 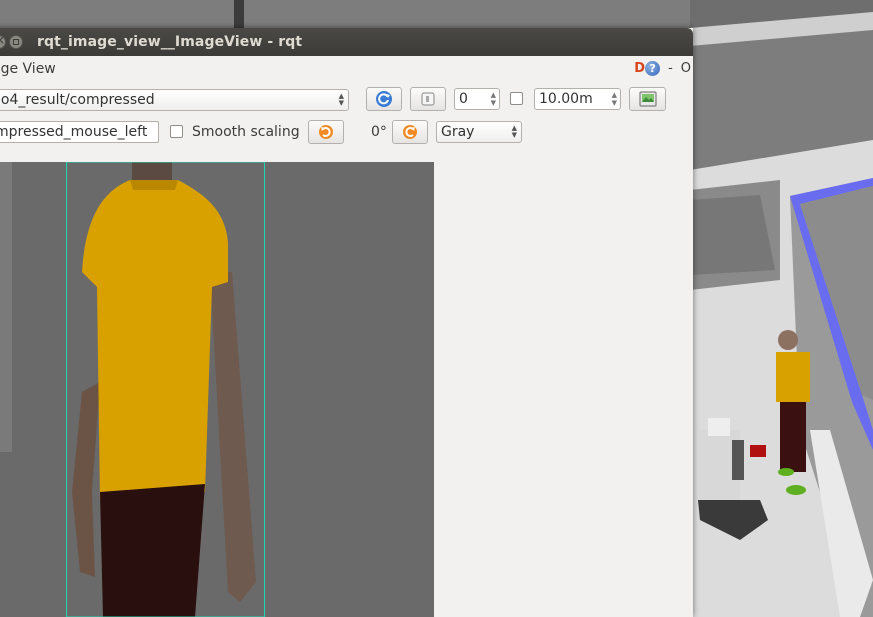 What do you see at coordinates (16, 42) in the screenshot?
I see `window-minimize-button` at bounding box center [16, 42].